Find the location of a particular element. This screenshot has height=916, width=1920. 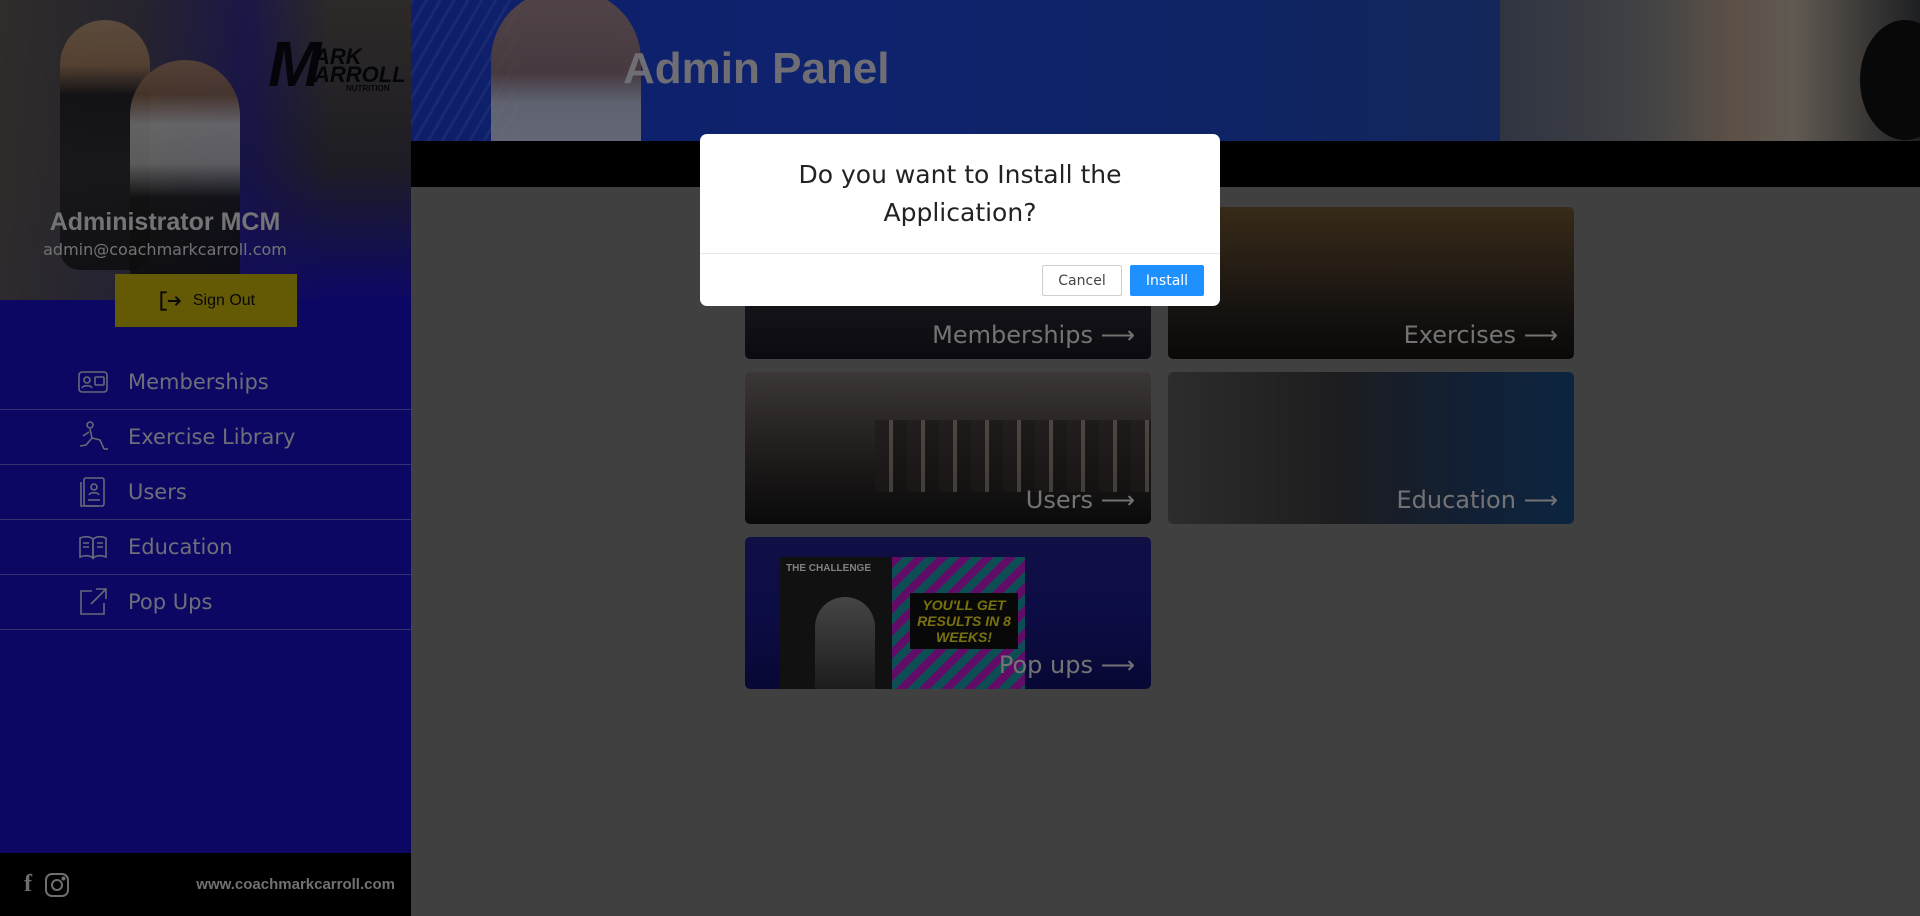

cancel-button: Cancel is located at coordinates (1082, 280).